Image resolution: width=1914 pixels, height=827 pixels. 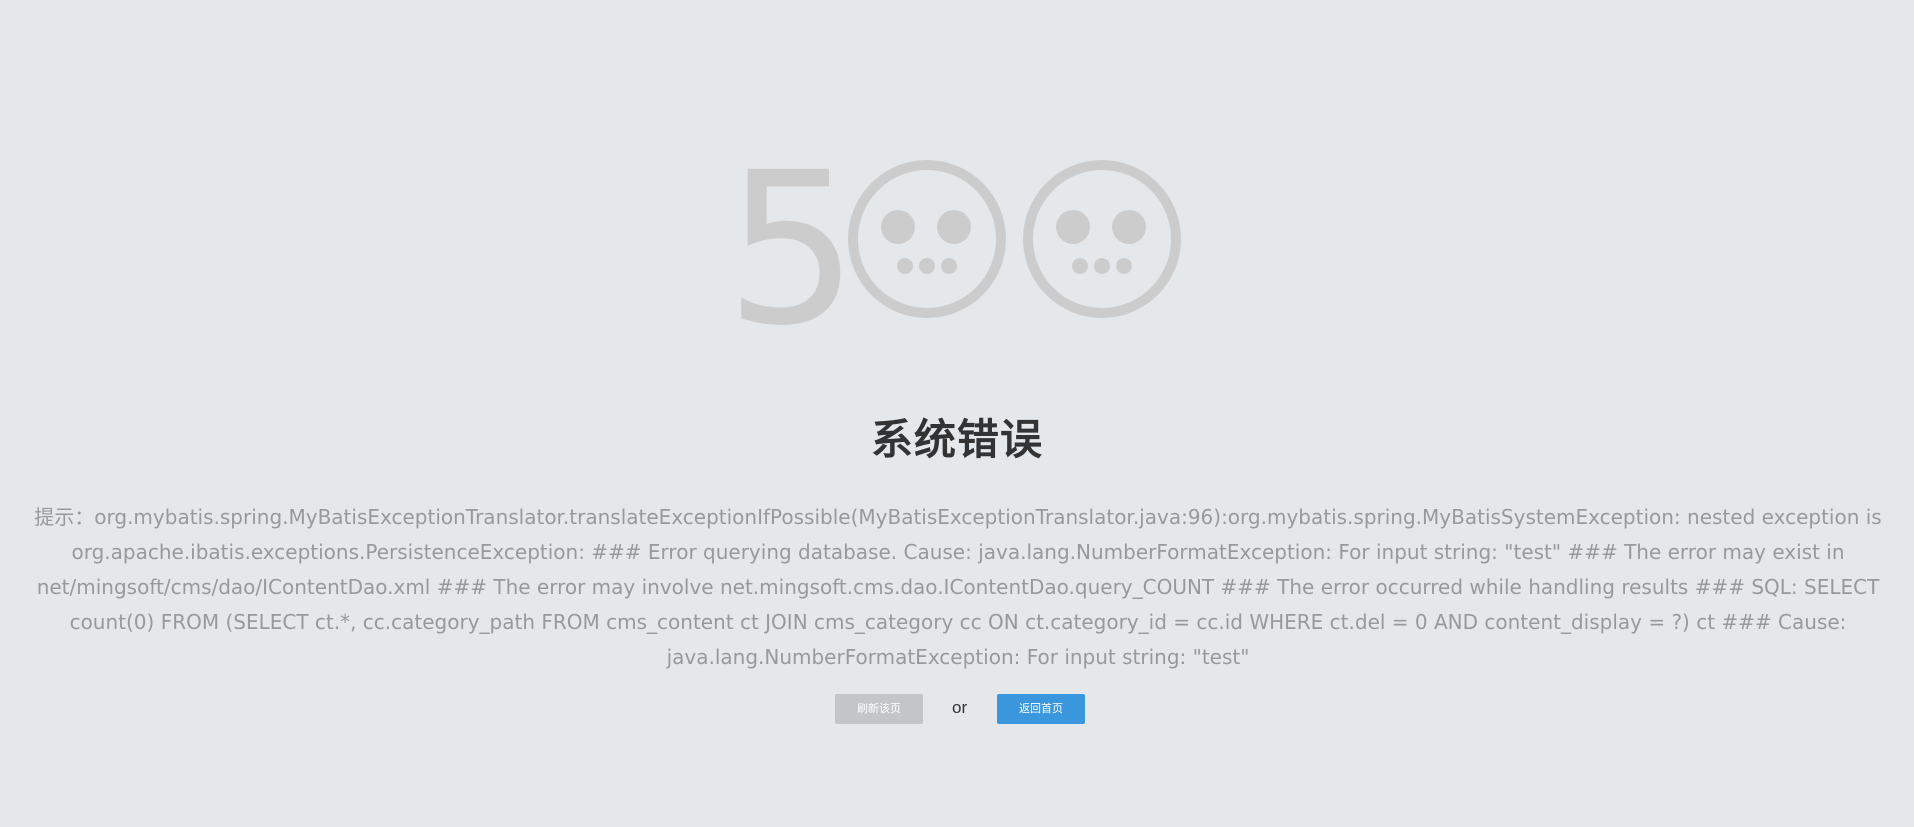 What do you see at coordinates (879, 709) in the screenshot?
I see `refresh-page-button: 刷新该页` at bounding box center [879, 709].